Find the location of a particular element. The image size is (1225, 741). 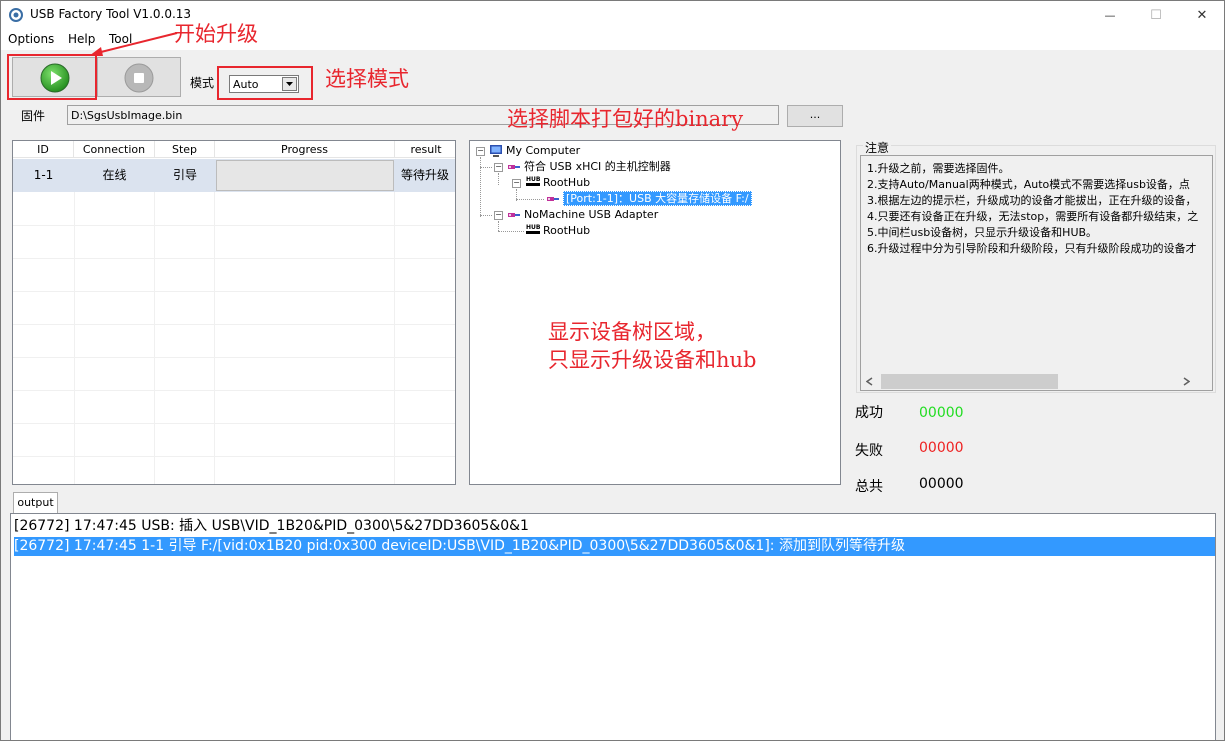

notes-line: 5.中间栏usb设备树，只显示升级设备和HUB。 is located at coordinates (982, 232).